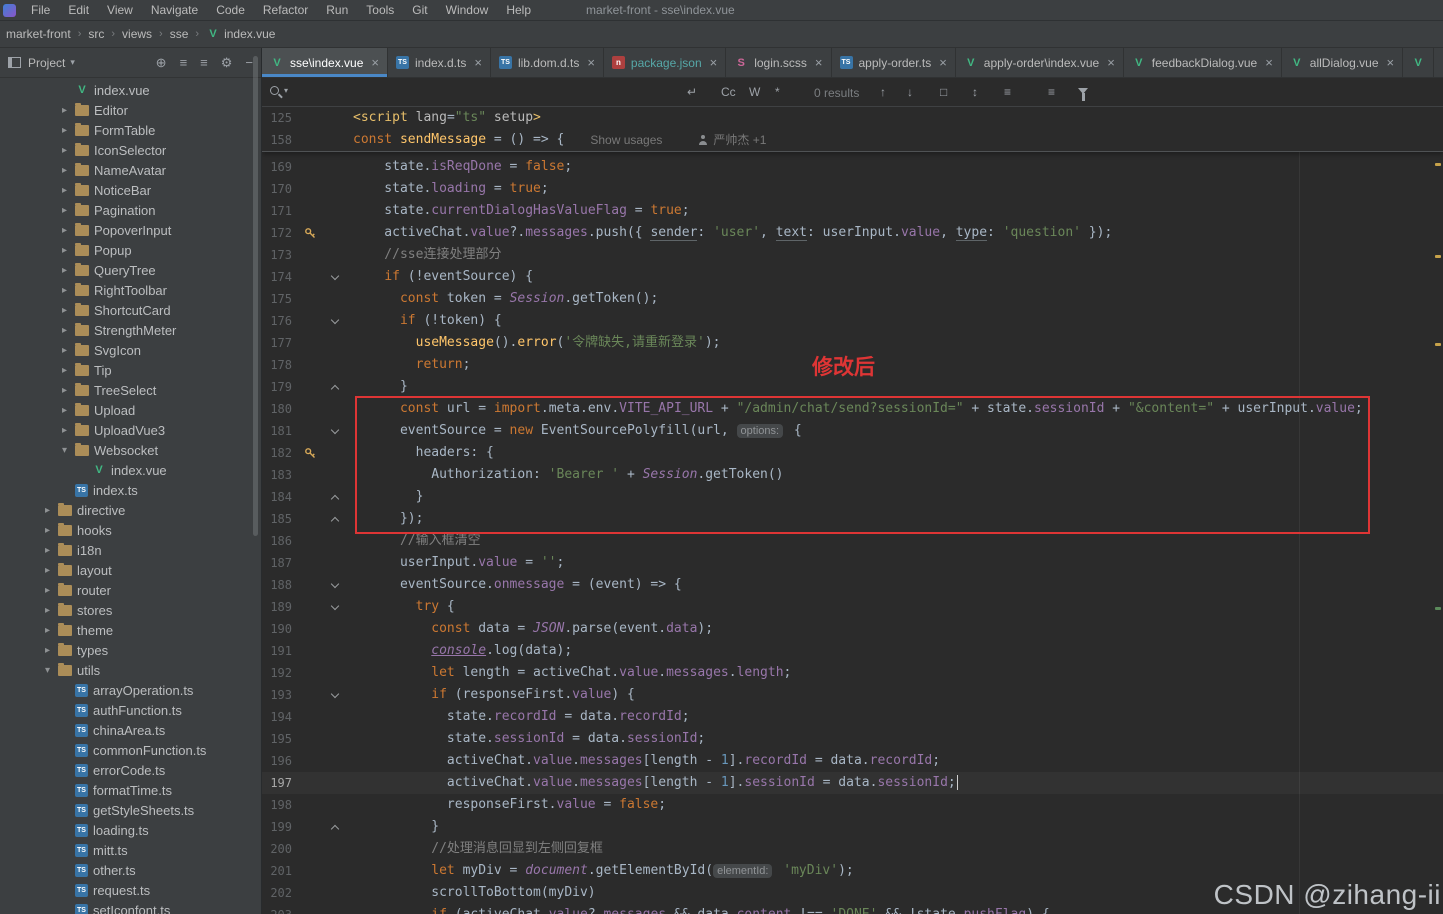 This screenshot has width=1443, height=914. What do you see at coordinates (130, 390) in the screenshot?
I see `tree-item-treeselect: ▸ TreeSelect` at bounding box center [130, 390].